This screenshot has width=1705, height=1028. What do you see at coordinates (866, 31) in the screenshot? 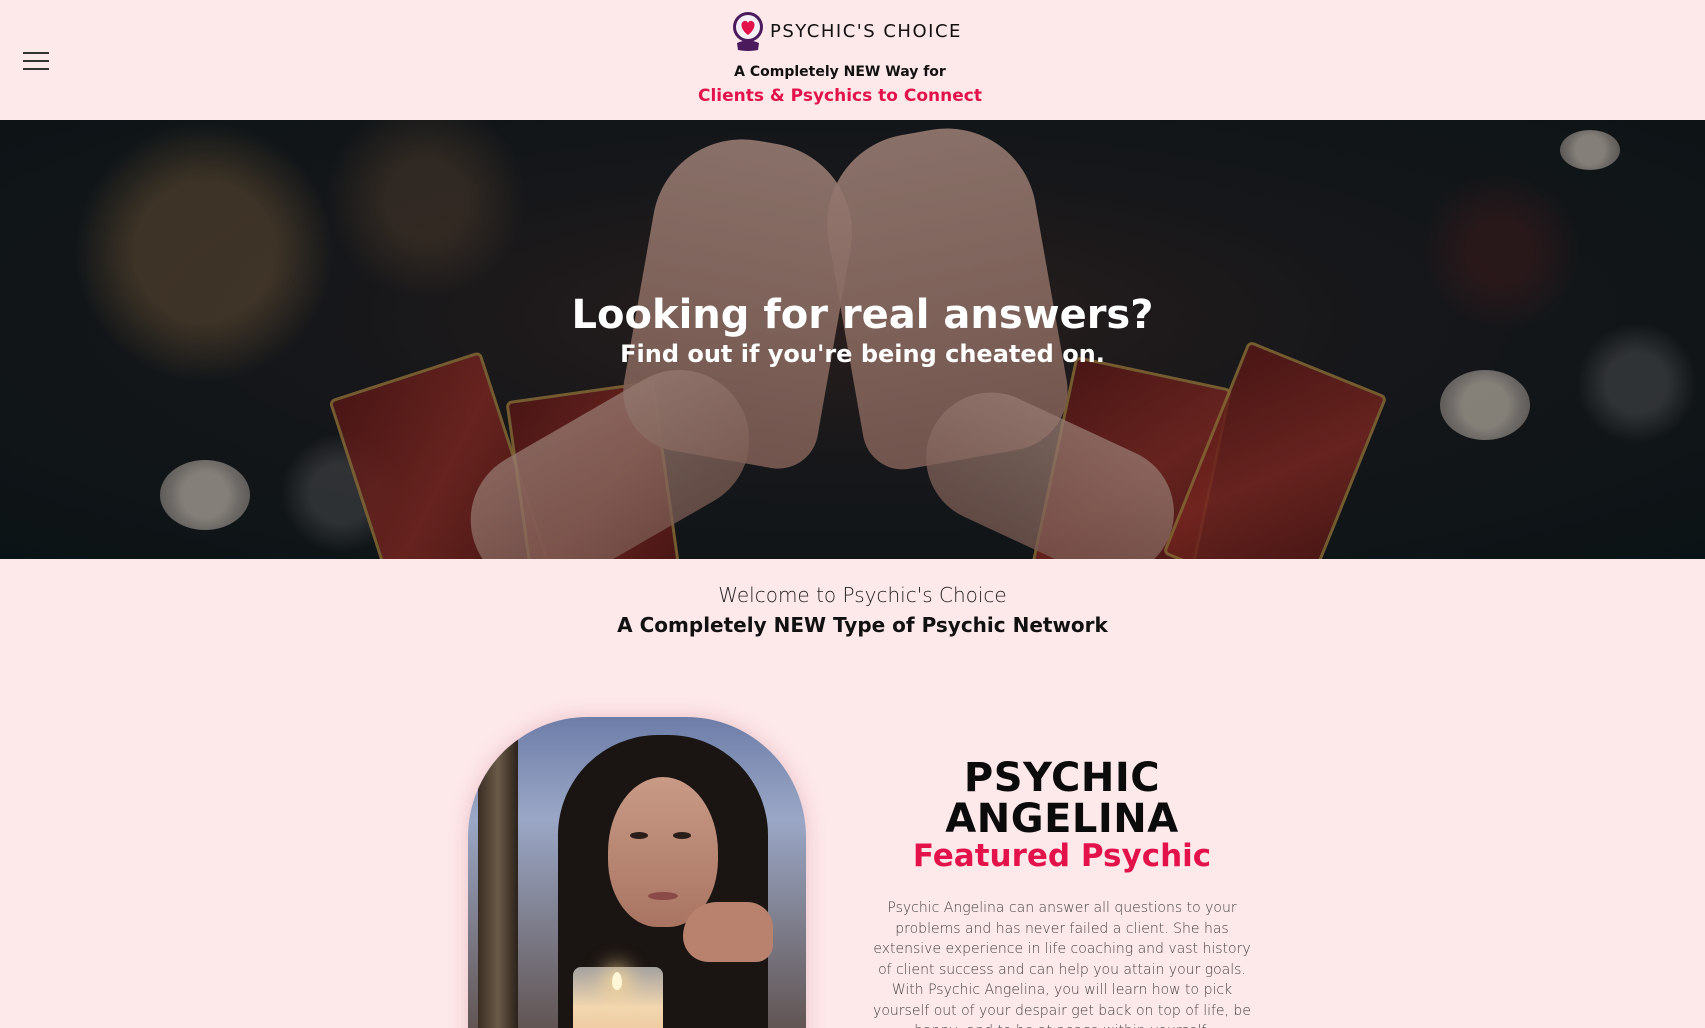
I see `brand-name: PSYCHIC'S CHOICE` at bounding box center [866, 31].